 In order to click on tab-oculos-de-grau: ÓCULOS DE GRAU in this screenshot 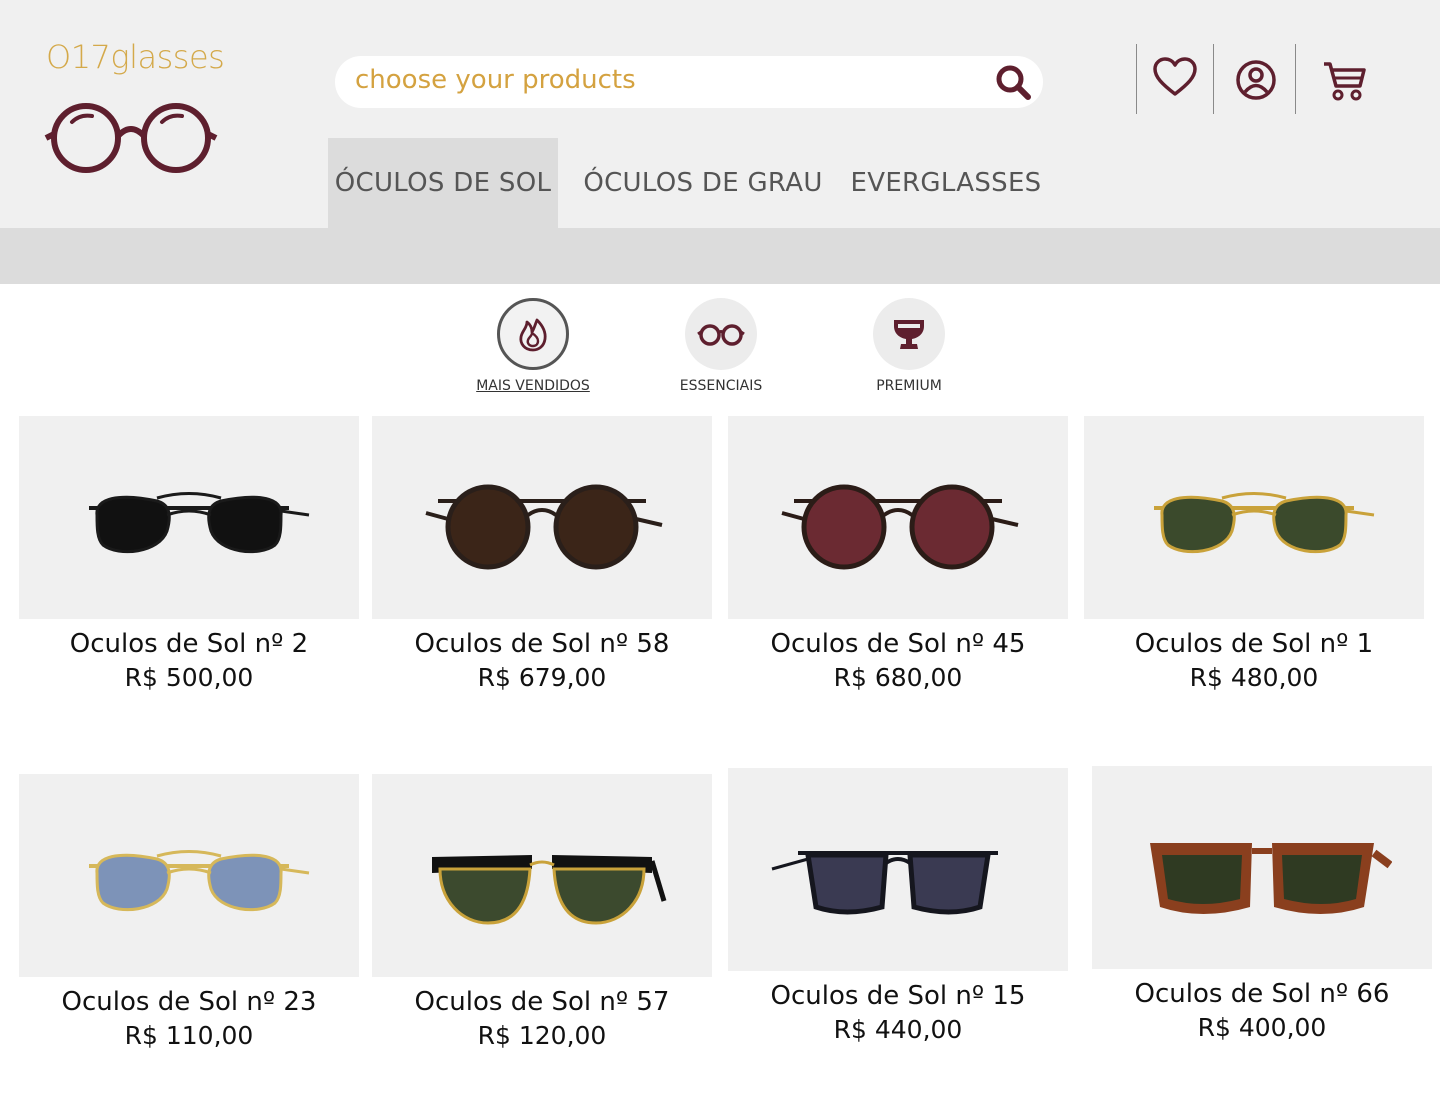, I will do `click(703, 183)`.